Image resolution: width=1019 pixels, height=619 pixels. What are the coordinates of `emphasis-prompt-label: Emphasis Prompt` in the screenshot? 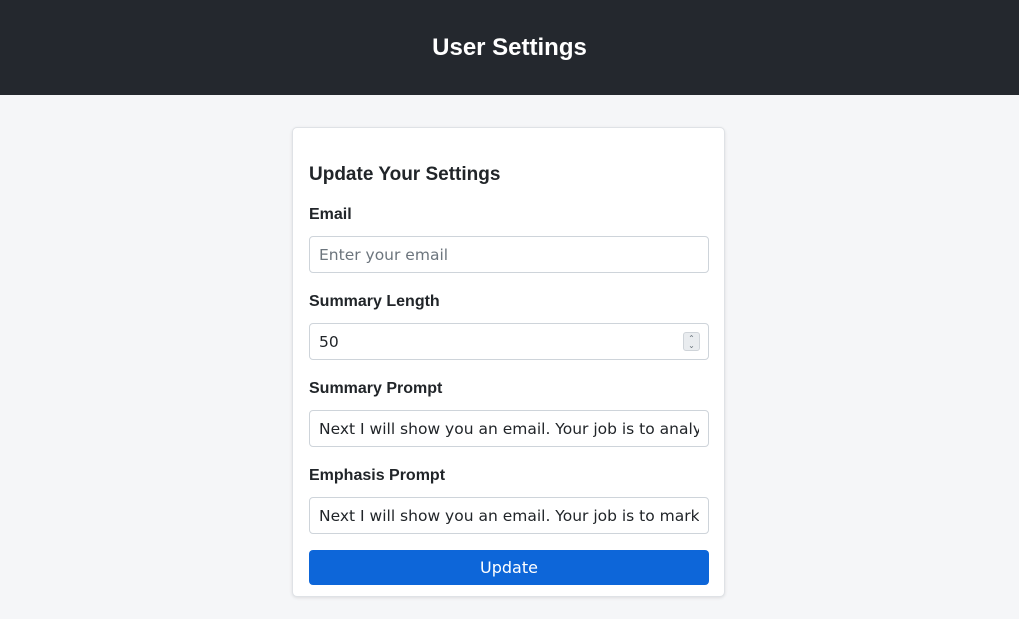 It's located at (377, 475).